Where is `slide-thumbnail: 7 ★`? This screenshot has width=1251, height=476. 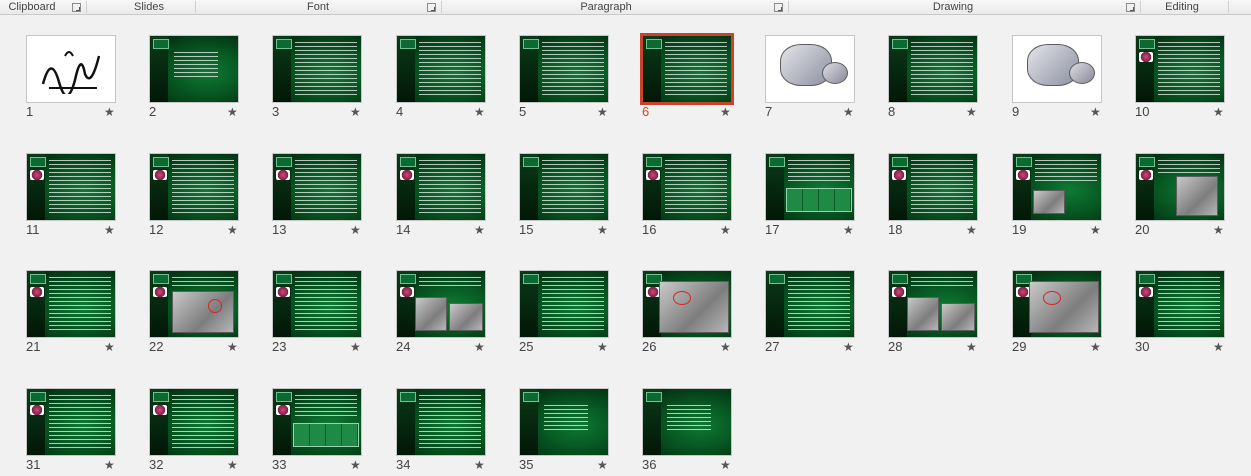 slide-thumbnail: 7 ★ is located at coordinates (818, 78).